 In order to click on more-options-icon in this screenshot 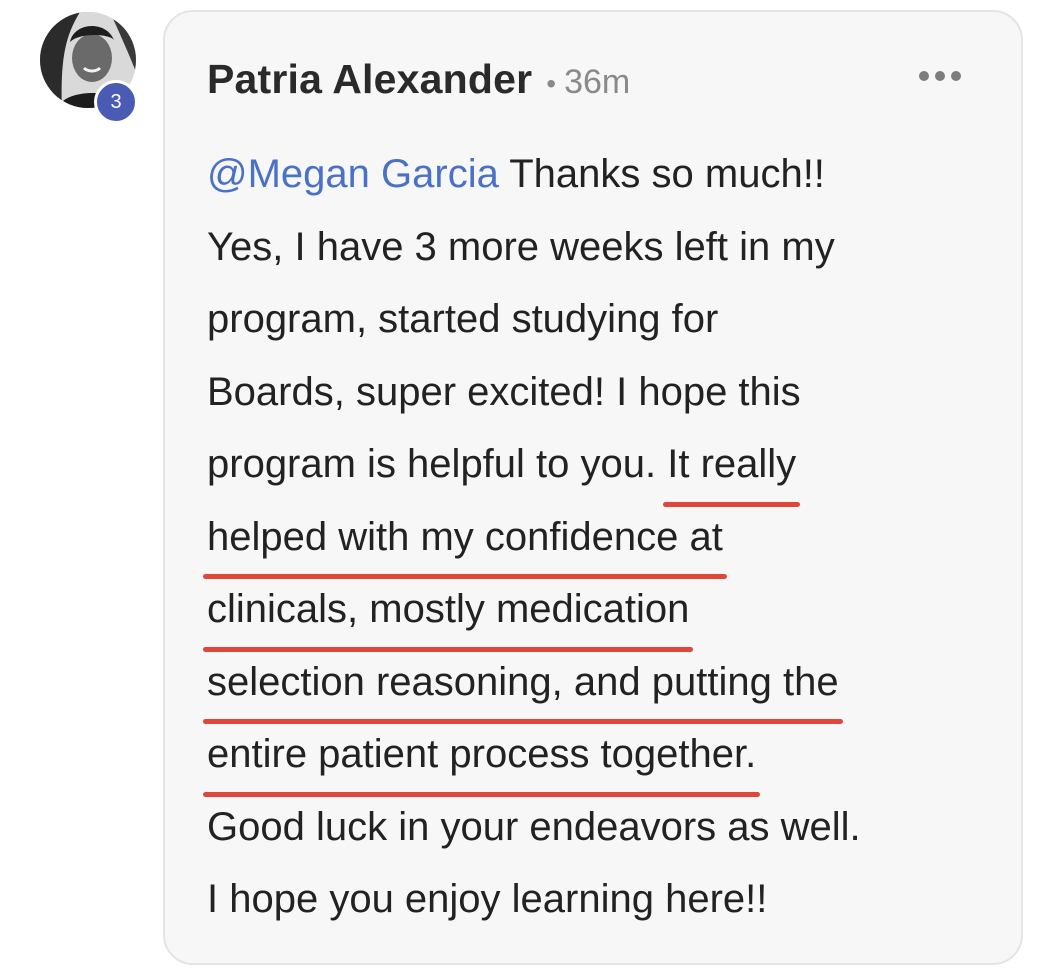, I will do `click(940, 76)`.